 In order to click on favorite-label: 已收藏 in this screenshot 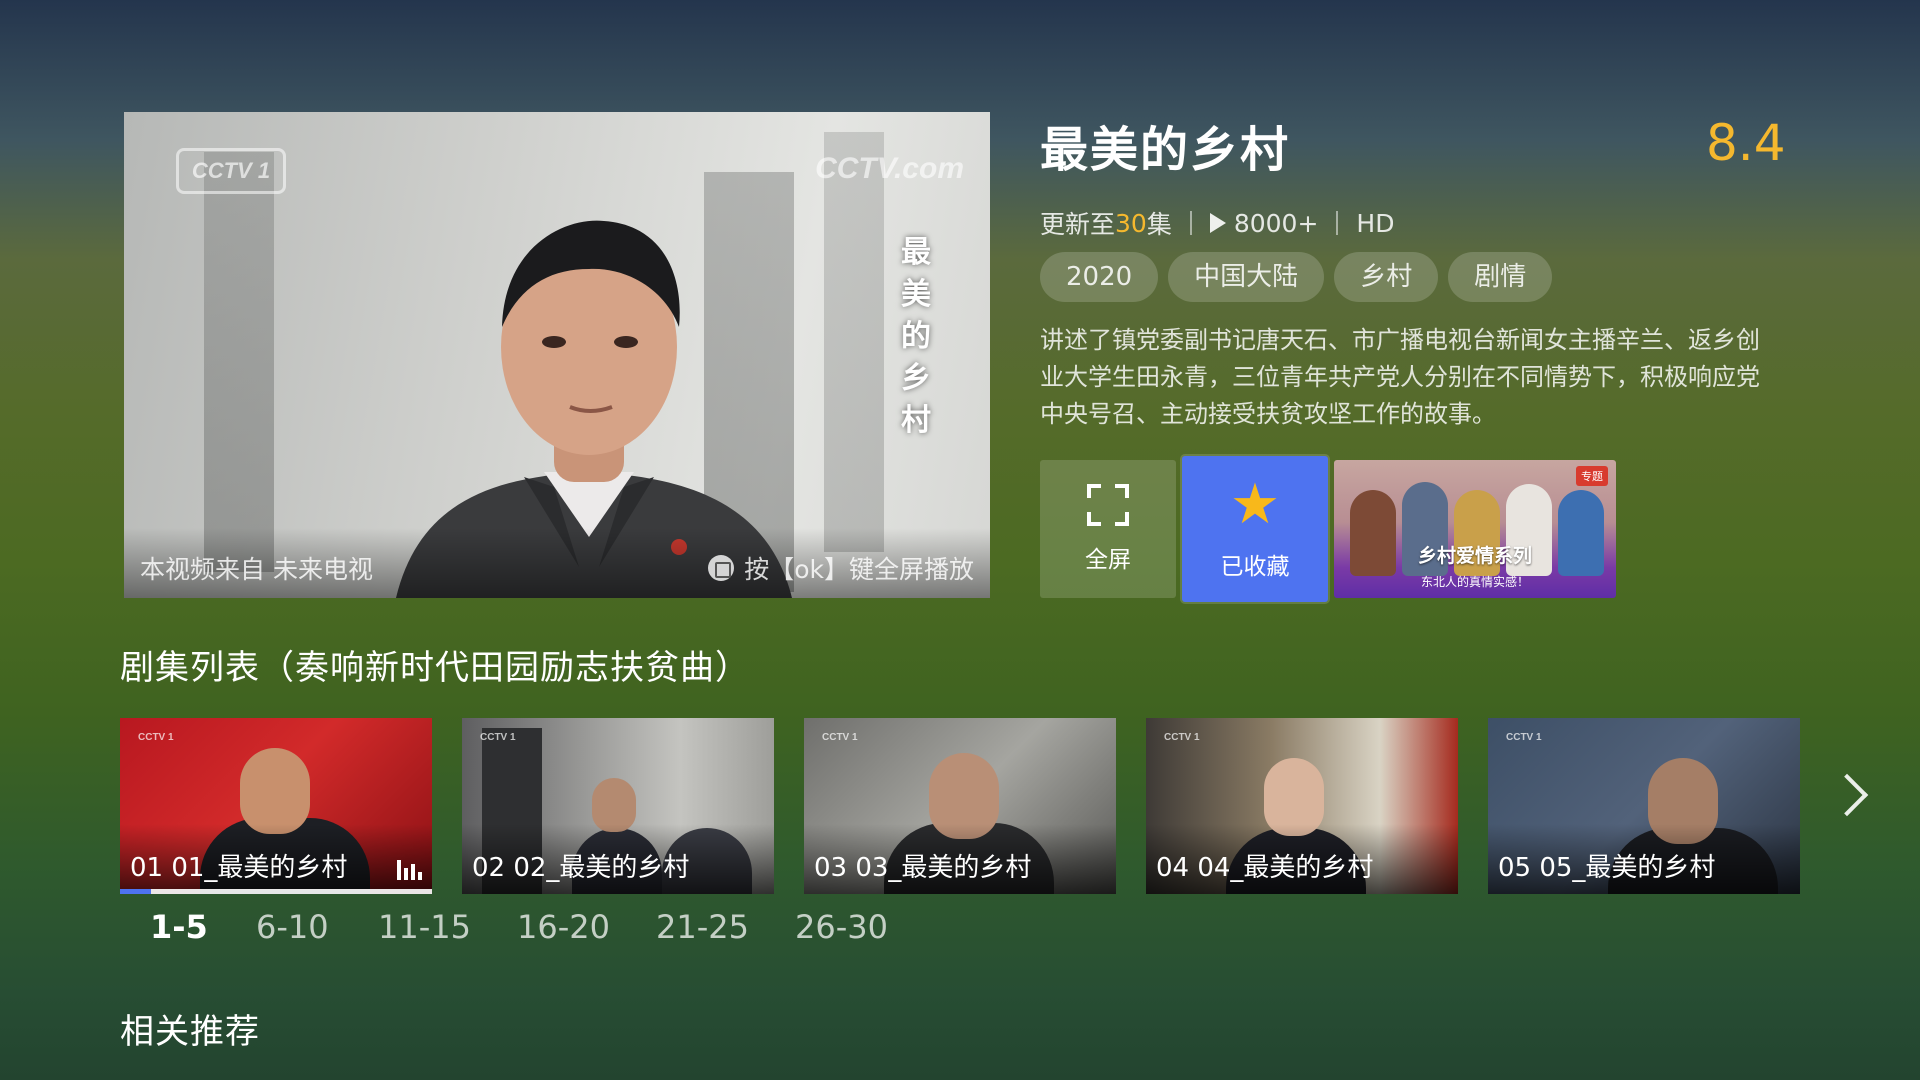, I will do `click(1255, 567)`.